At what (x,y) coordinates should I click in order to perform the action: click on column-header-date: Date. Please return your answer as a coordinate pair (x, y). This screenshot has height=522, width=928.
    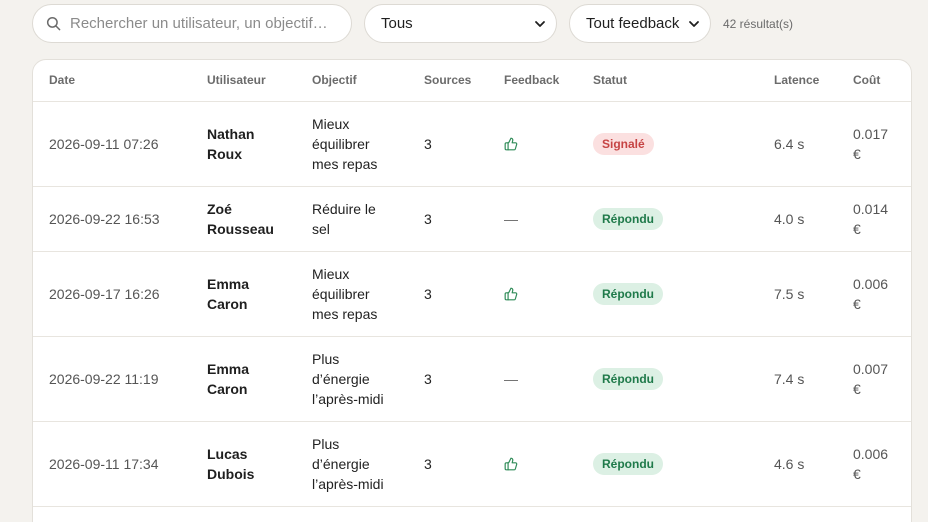
    Looking at the image, I should click on (112, 81).